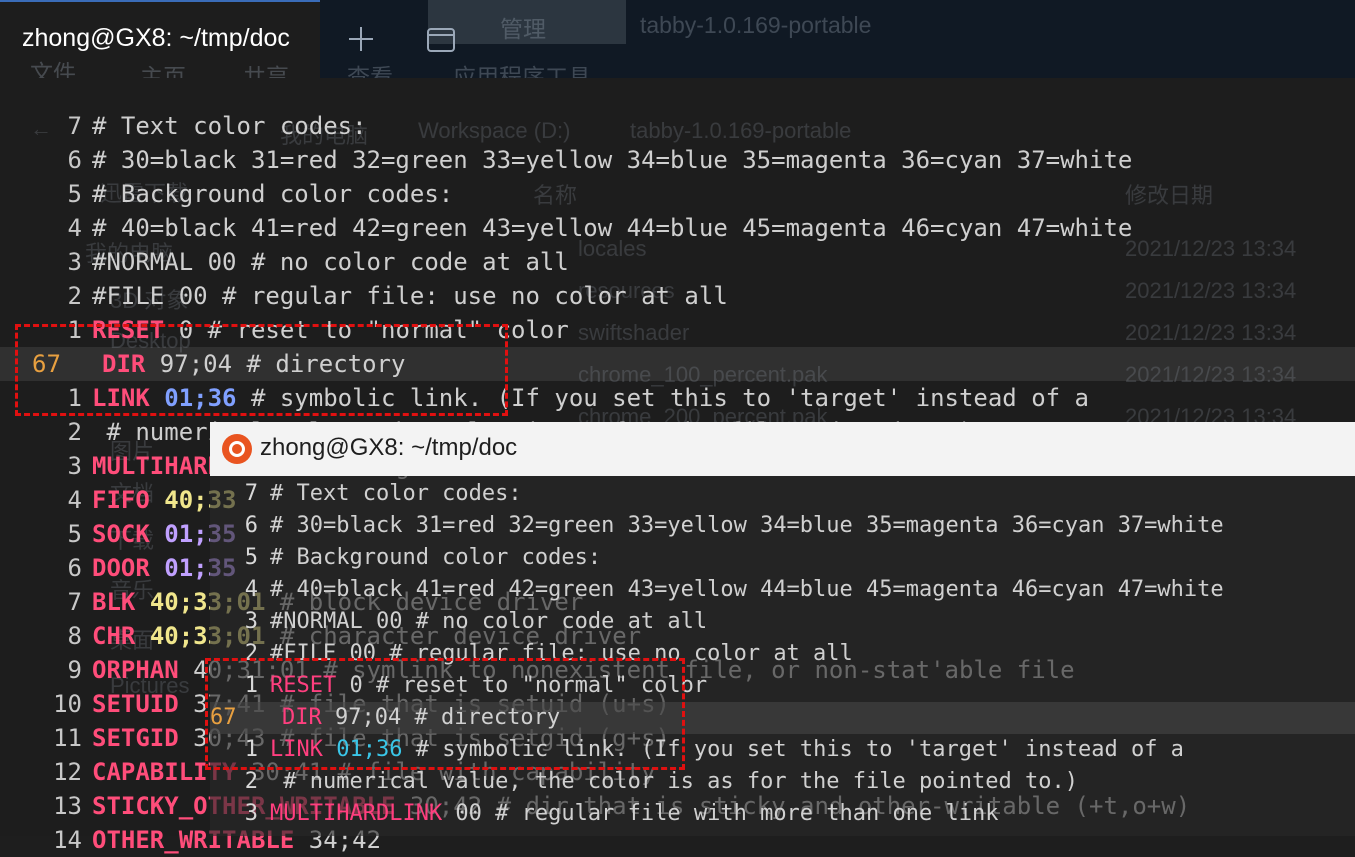  What do you see at coordinates (741, 130) in the screenshot?
I see `ghost-breadcrumb-3: tabby-1.0.169-portable` at bounding box center [741, 130].